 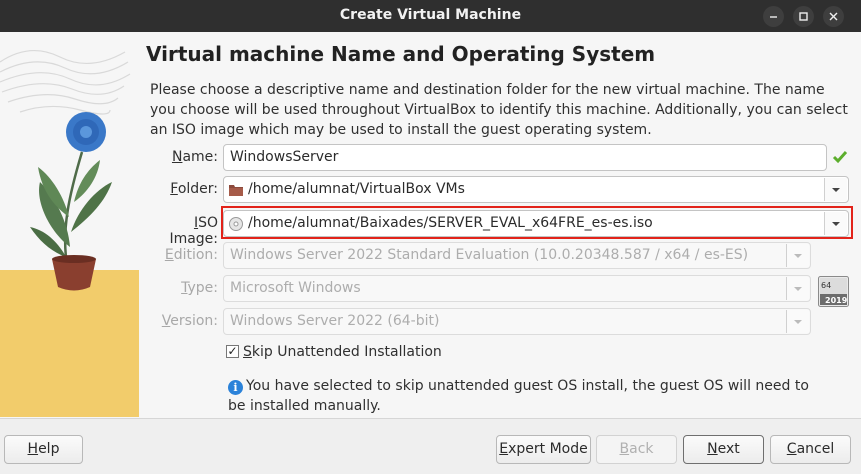 What do you see at coordinates (166, 321) in the screenshot?
I see `version-label-mnemonic: V` at bounding box center [166, 321].